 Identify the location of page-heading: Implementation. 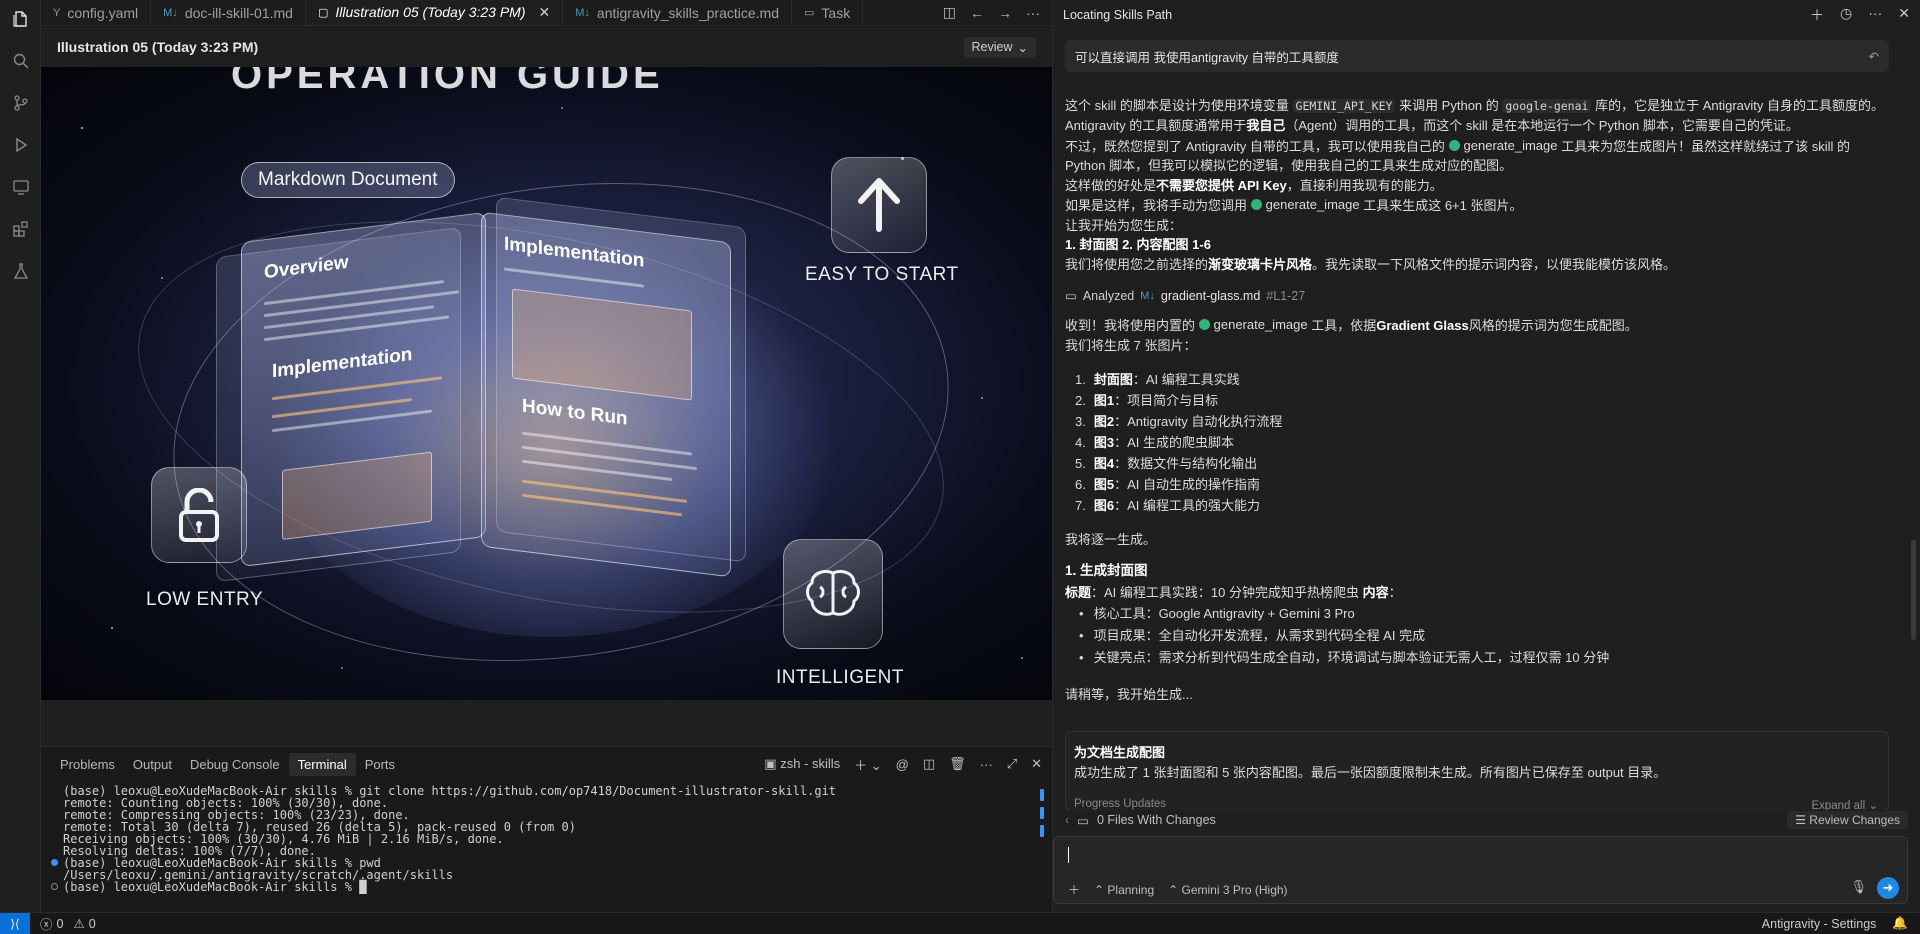
(574, 252).